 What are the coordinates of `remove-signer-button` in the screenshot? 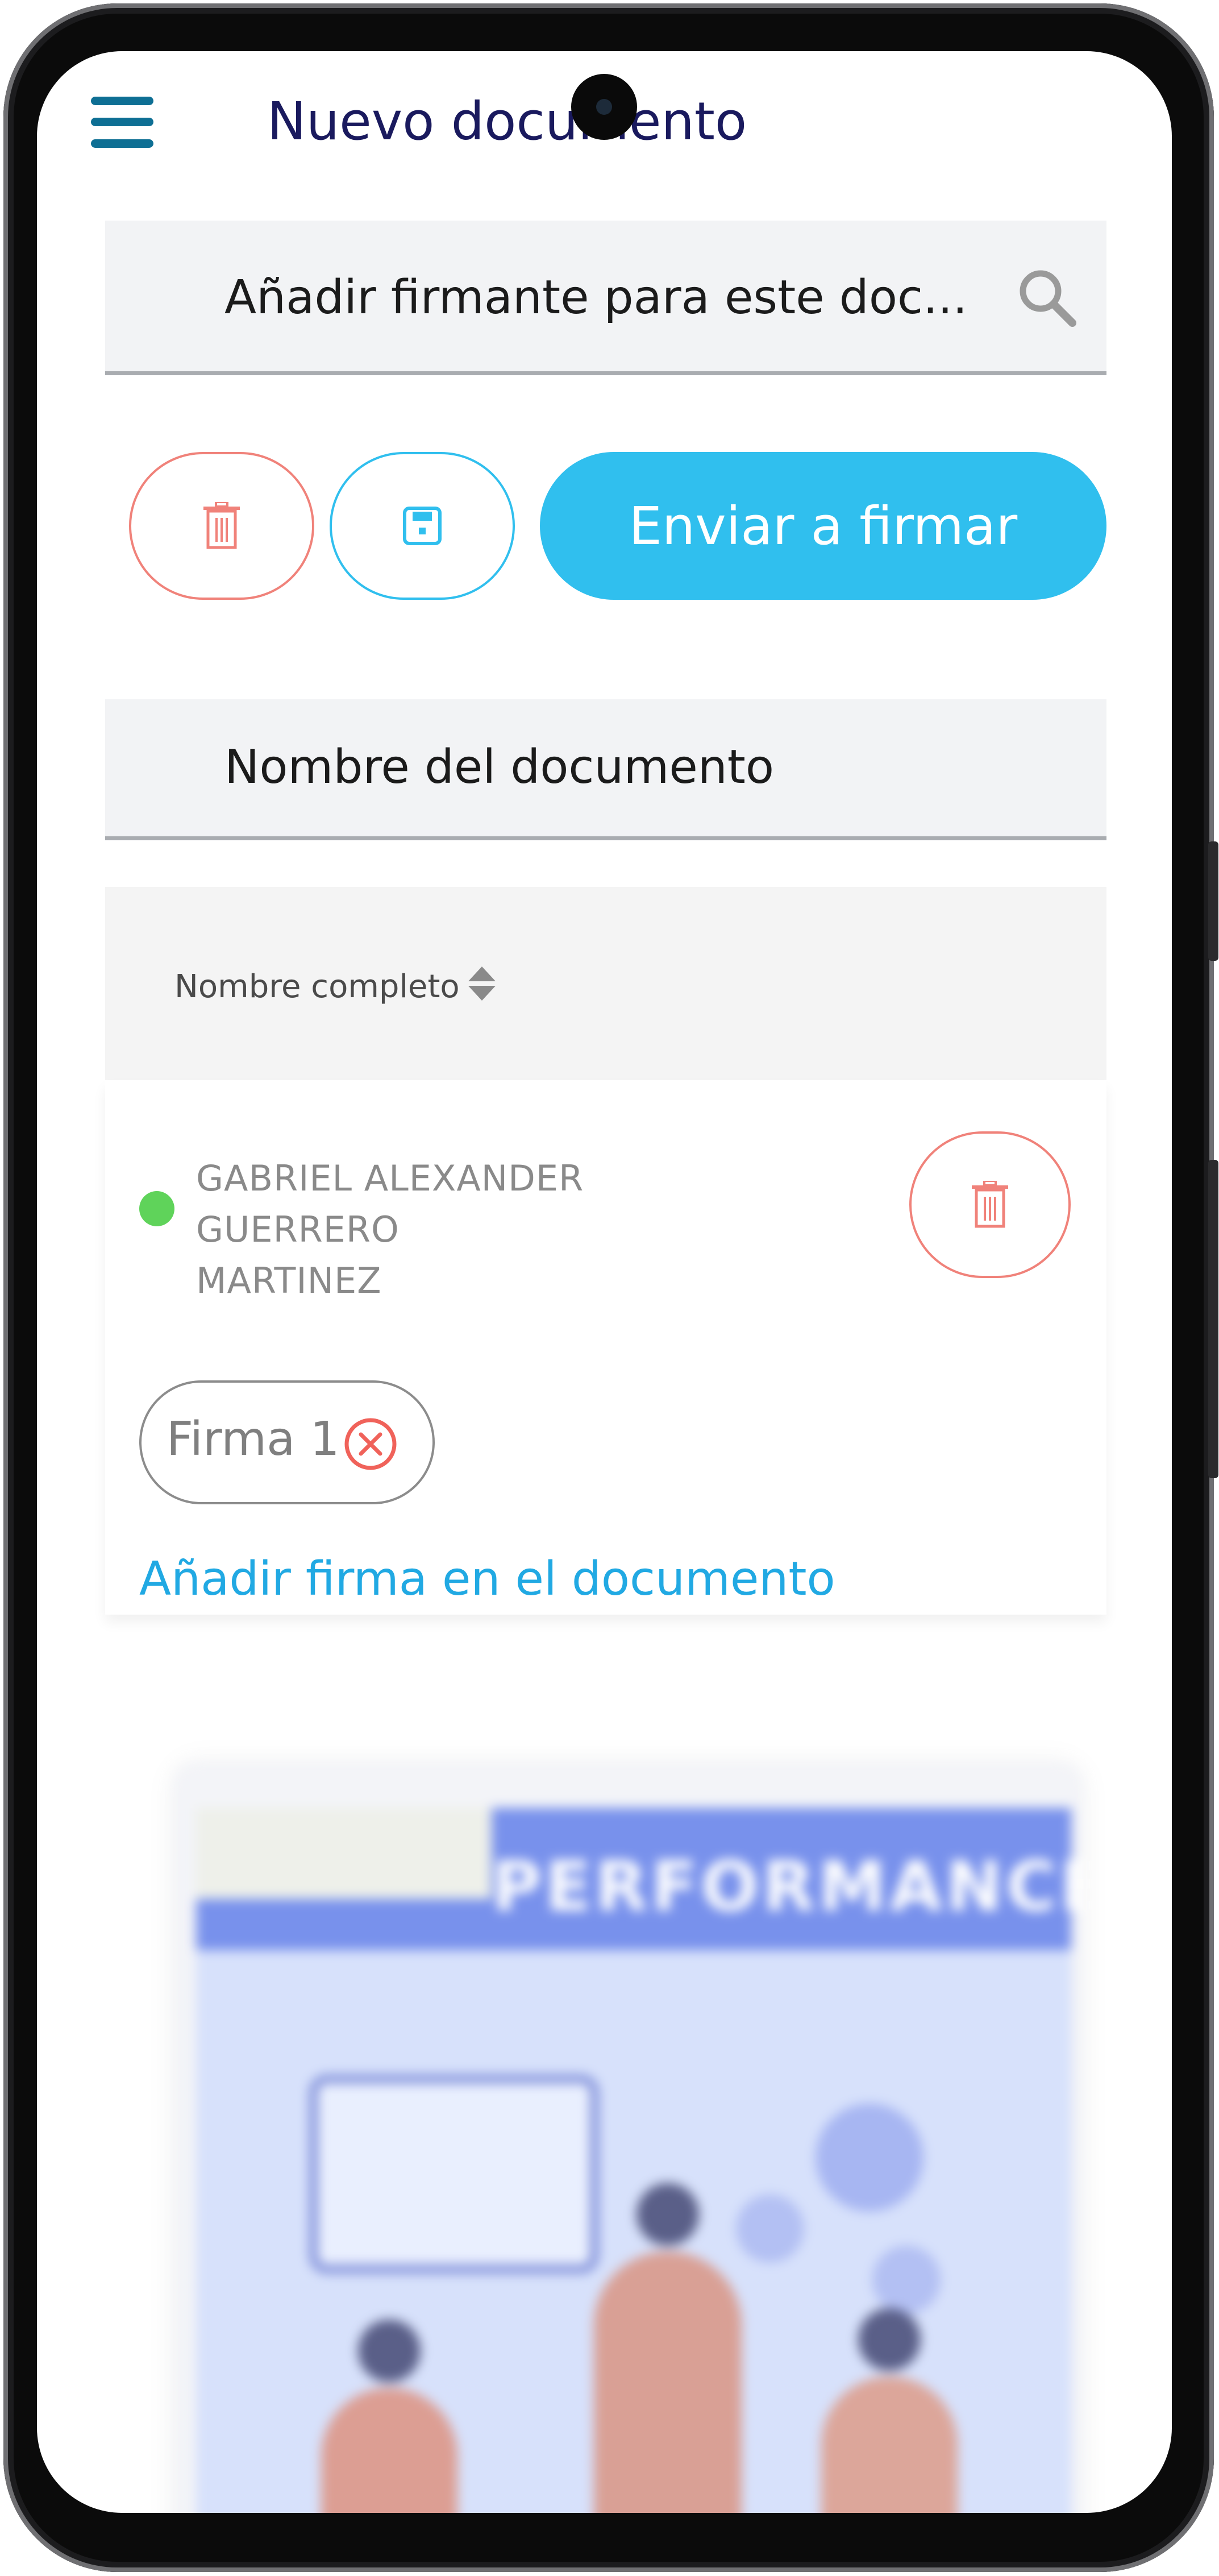 It's located at (990, 1204).